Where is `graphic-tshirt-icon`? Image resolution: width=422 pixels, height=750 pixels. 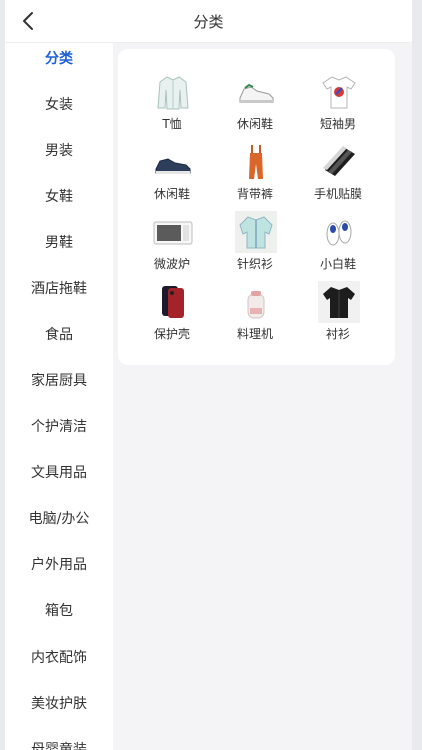 graphic-tshirt-icon is located at coordinates (339, 92).